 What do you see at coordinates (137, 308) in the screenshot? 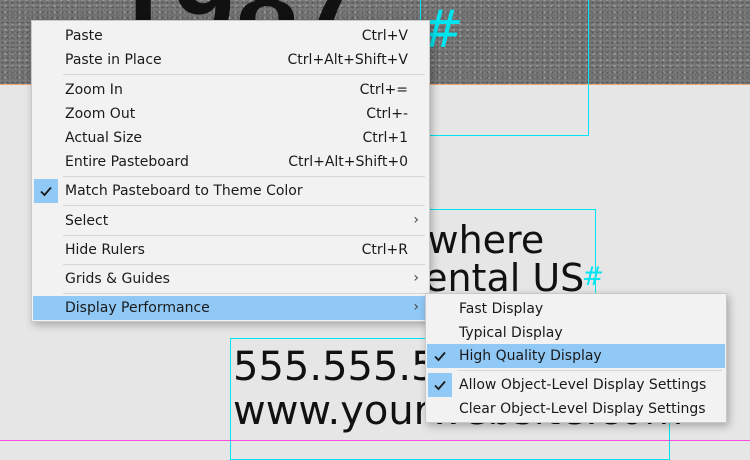
I see `menu-item-label: Display Performance` at bounding box center [137, 308].